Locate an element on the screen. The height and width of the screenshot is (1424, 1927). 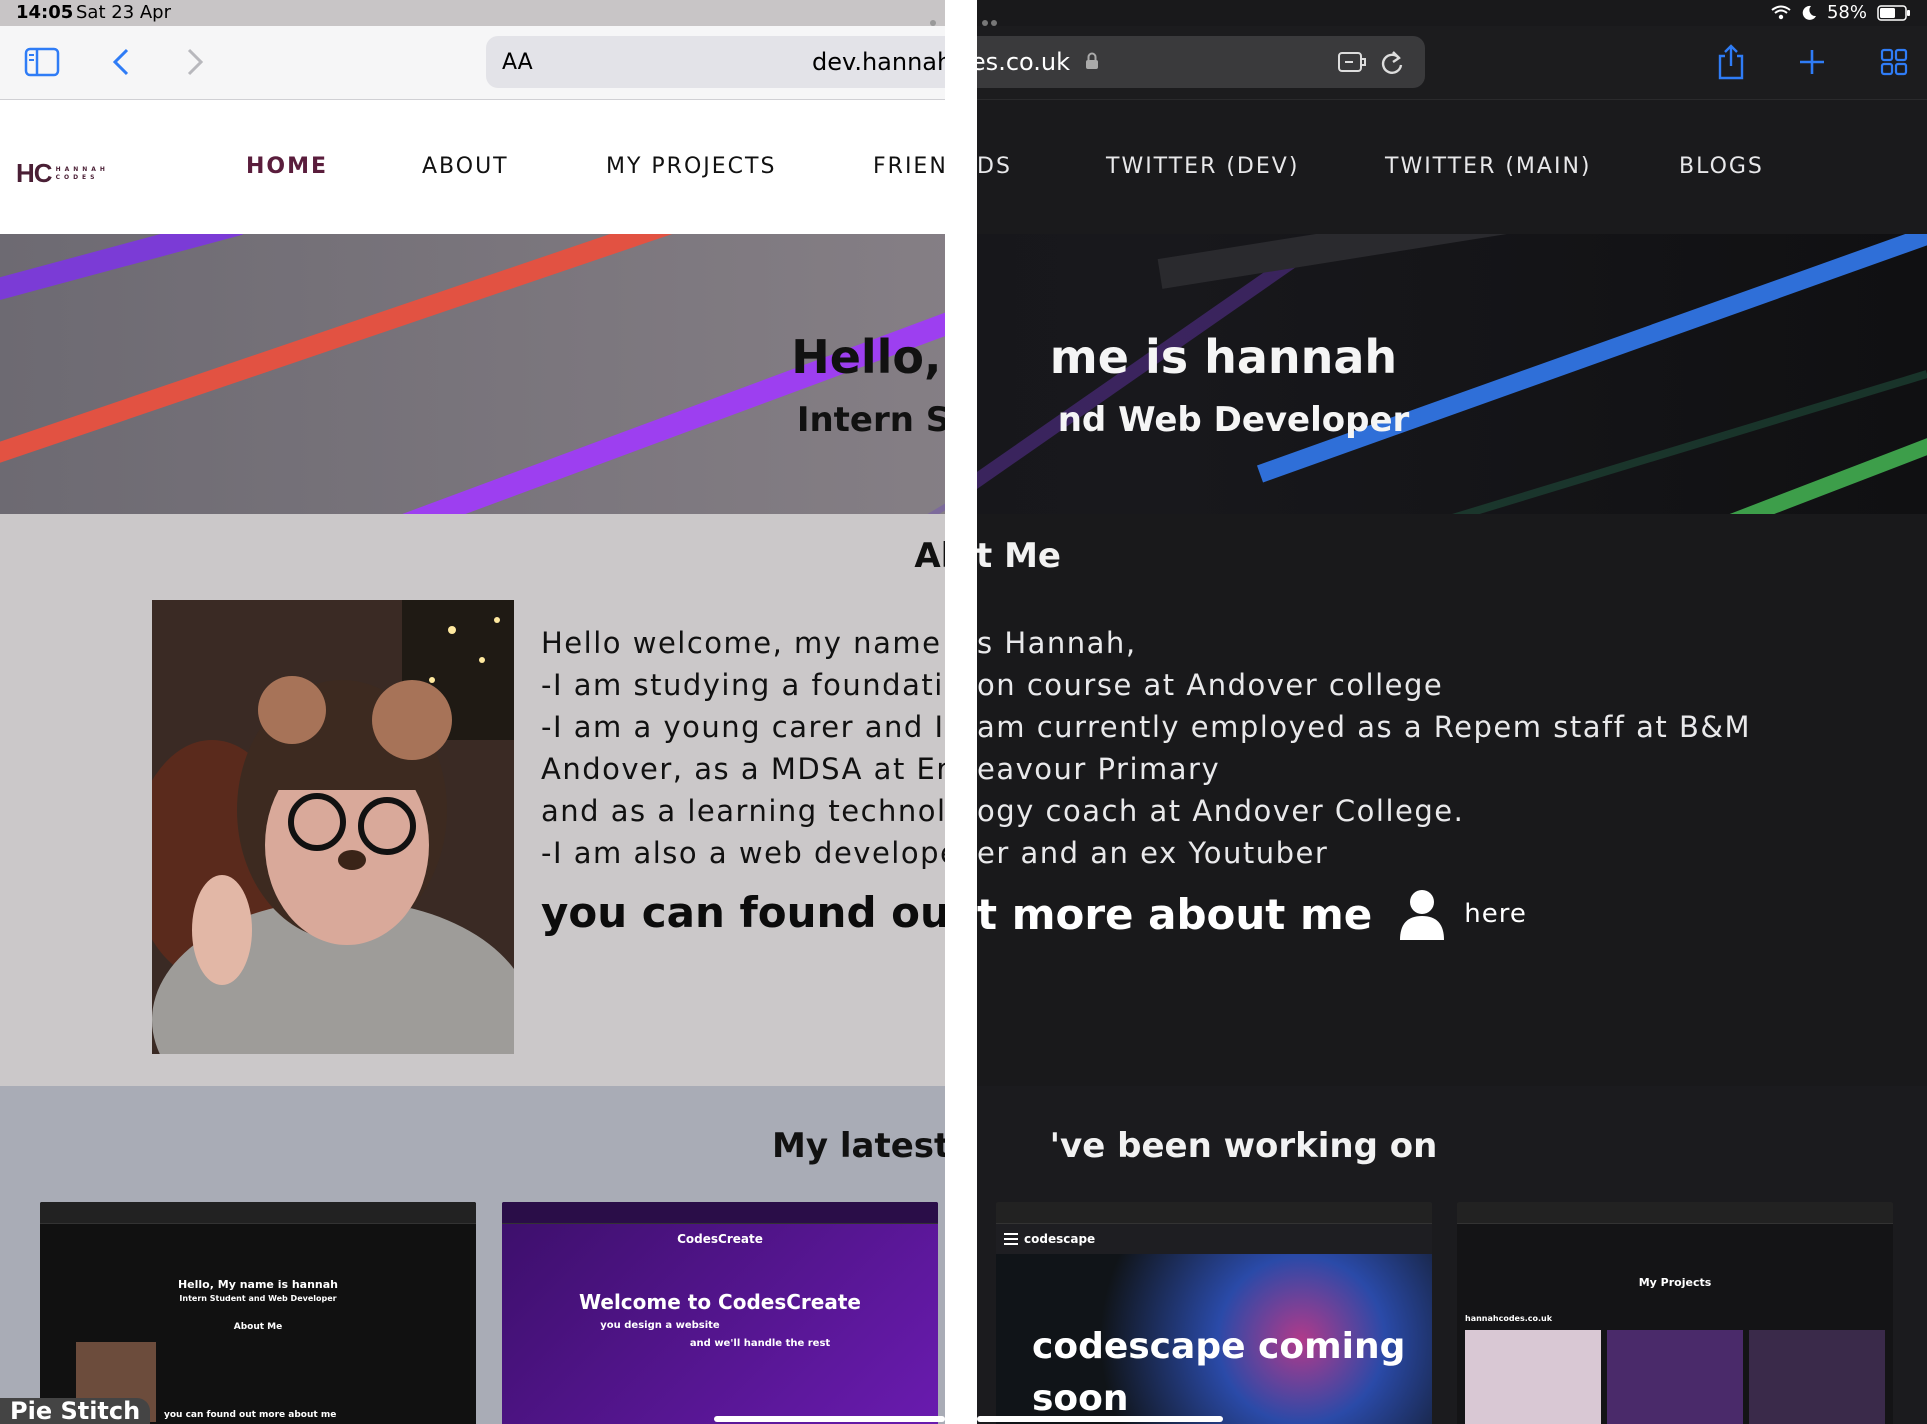
address-bar: AA dev.hannahc is located at coordinates (715, 62).